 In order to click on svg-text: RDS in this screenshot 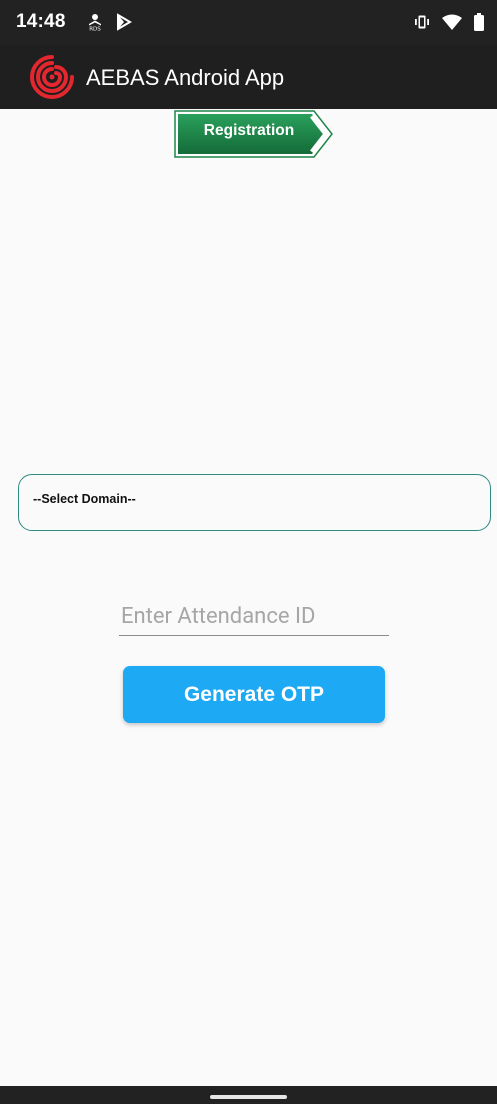, I will do `click(95, 29)`.